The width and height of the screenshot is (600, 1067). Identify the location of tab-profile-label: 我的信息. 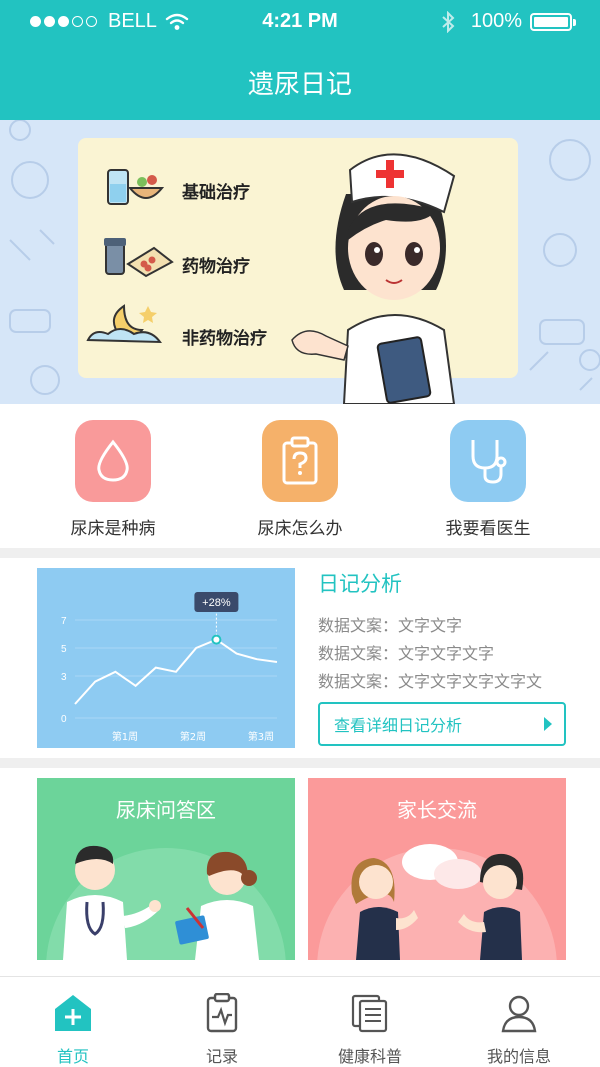
(518, 1056).